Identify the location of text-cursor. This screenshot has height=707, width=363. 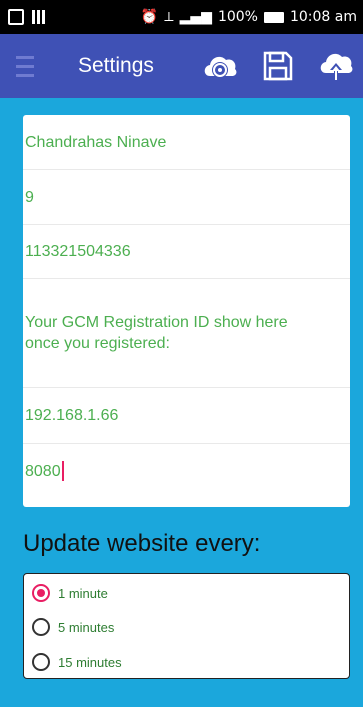
(62, 471).